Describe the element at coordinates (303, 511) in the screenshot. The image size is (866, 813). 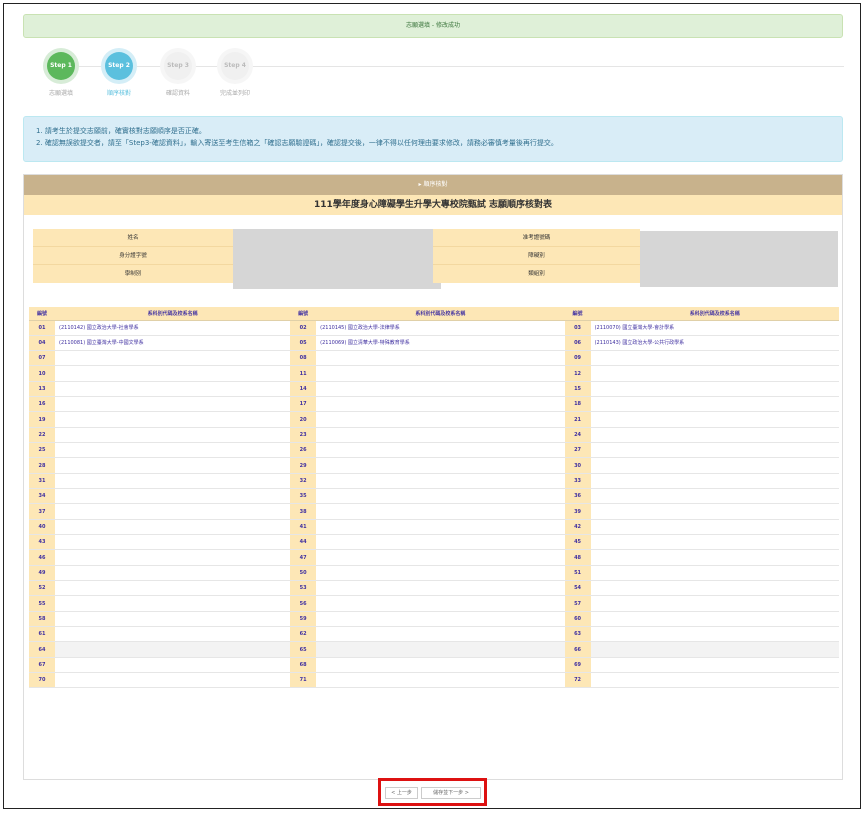
I see `choice-number: 38` at that location.